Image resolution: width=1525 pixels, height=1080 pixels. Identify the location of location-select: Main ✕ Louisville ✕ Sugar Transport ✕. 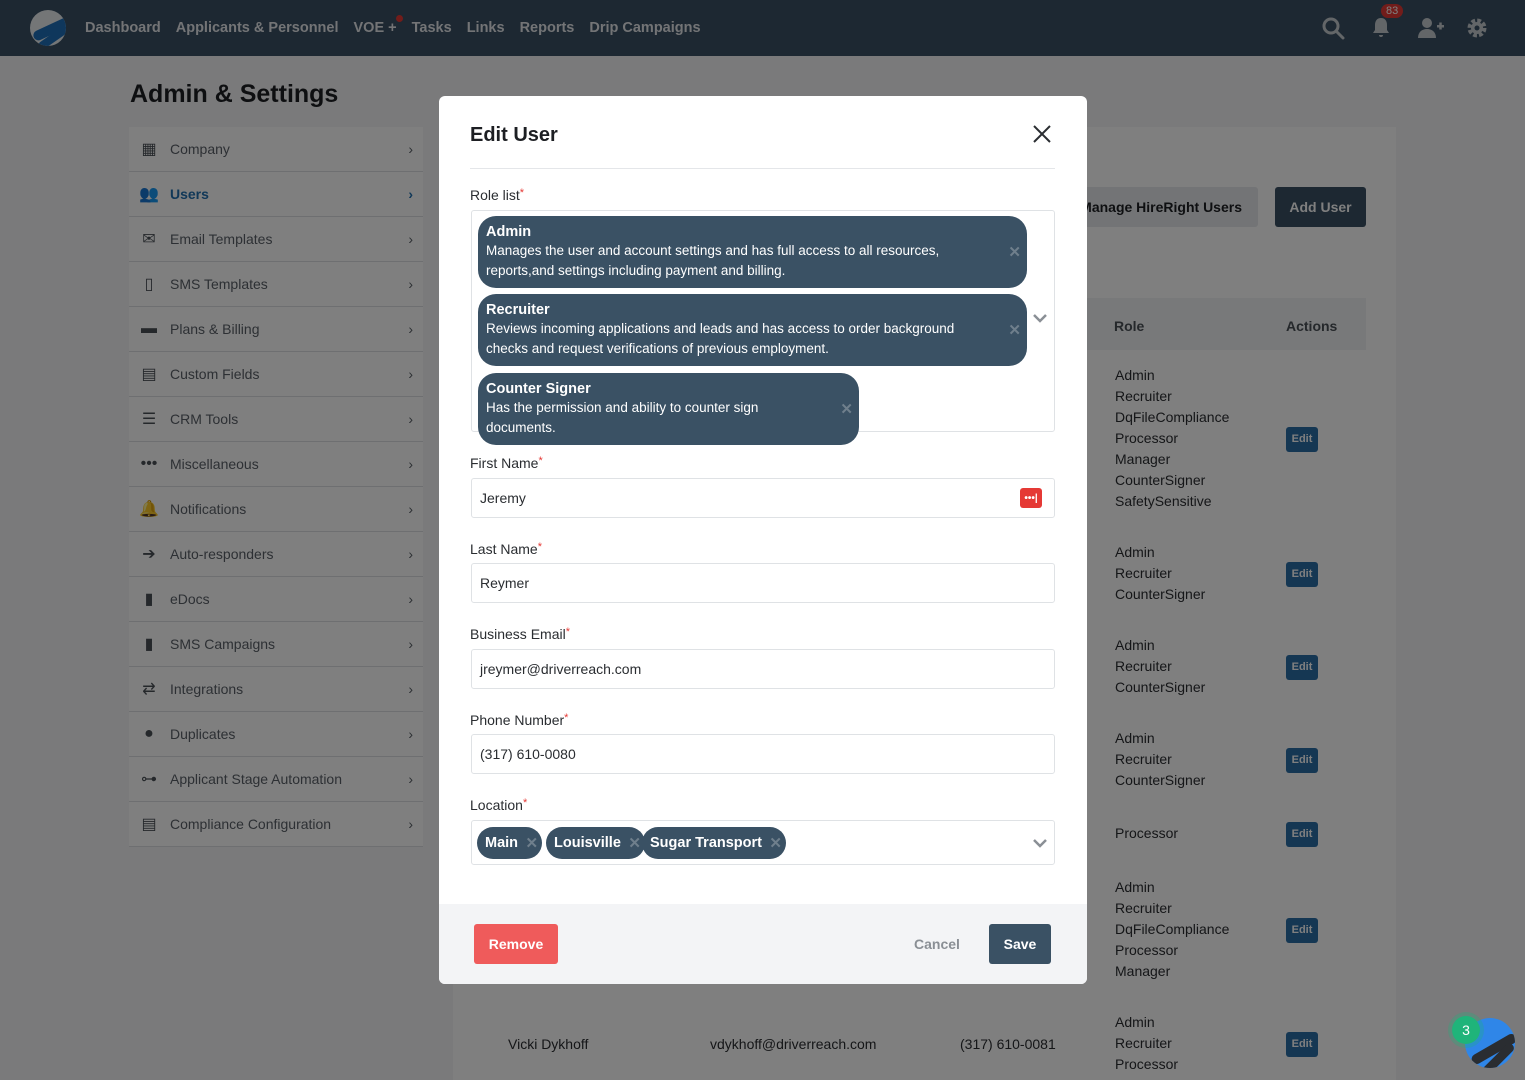
(763, 842).